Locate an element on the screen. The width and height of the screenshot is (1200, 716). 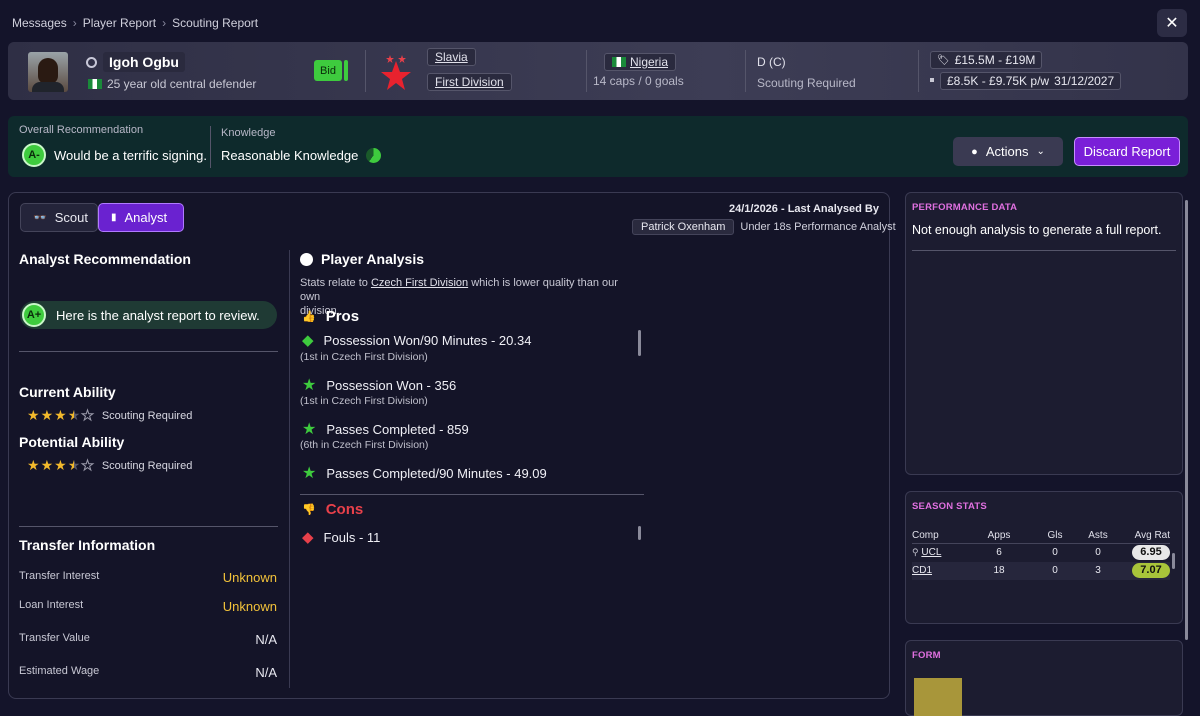
bid-button: Bid is located at coordinates (328, 70).